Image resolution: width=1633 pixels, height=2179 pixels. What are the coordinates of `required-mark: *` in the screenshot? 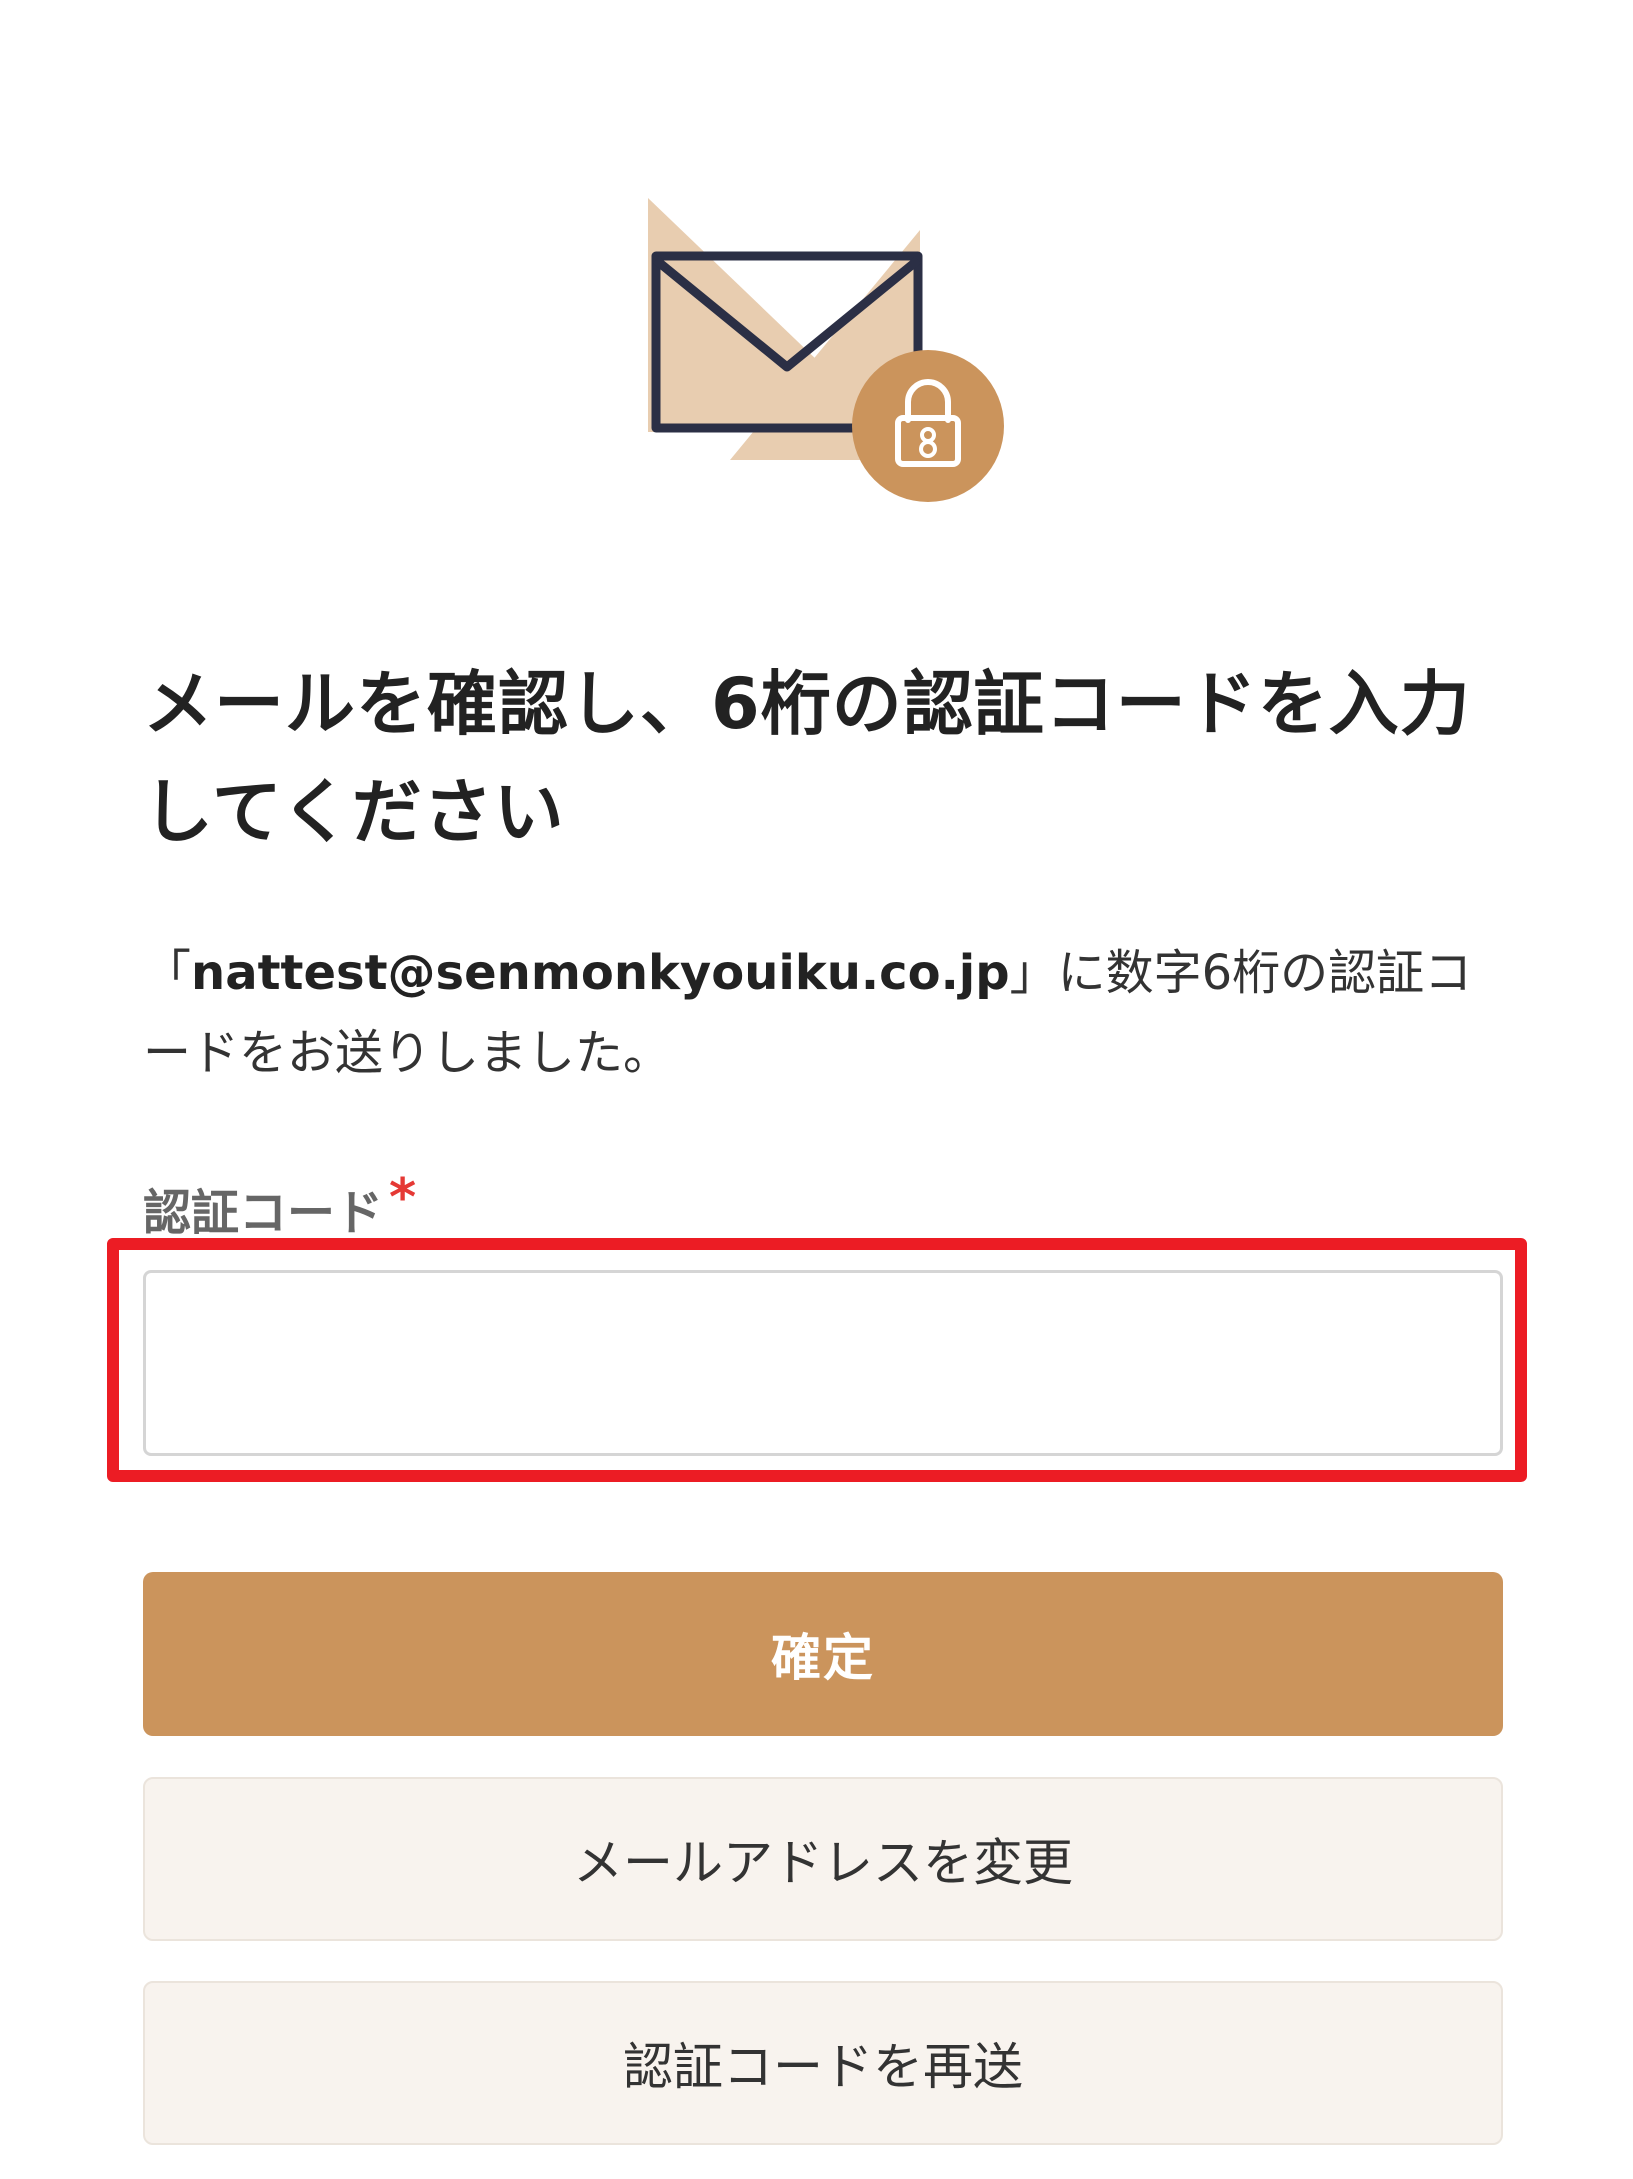 It's located at (403, 1198).